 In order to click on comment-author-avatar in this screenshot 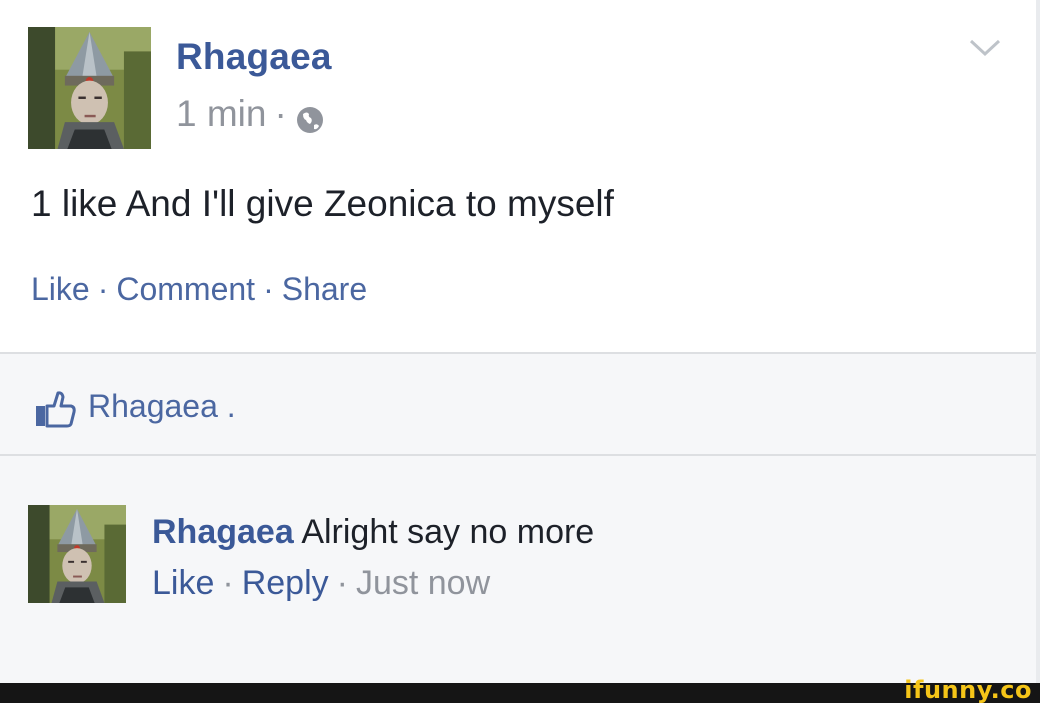, I will do `click(77, 554)`.